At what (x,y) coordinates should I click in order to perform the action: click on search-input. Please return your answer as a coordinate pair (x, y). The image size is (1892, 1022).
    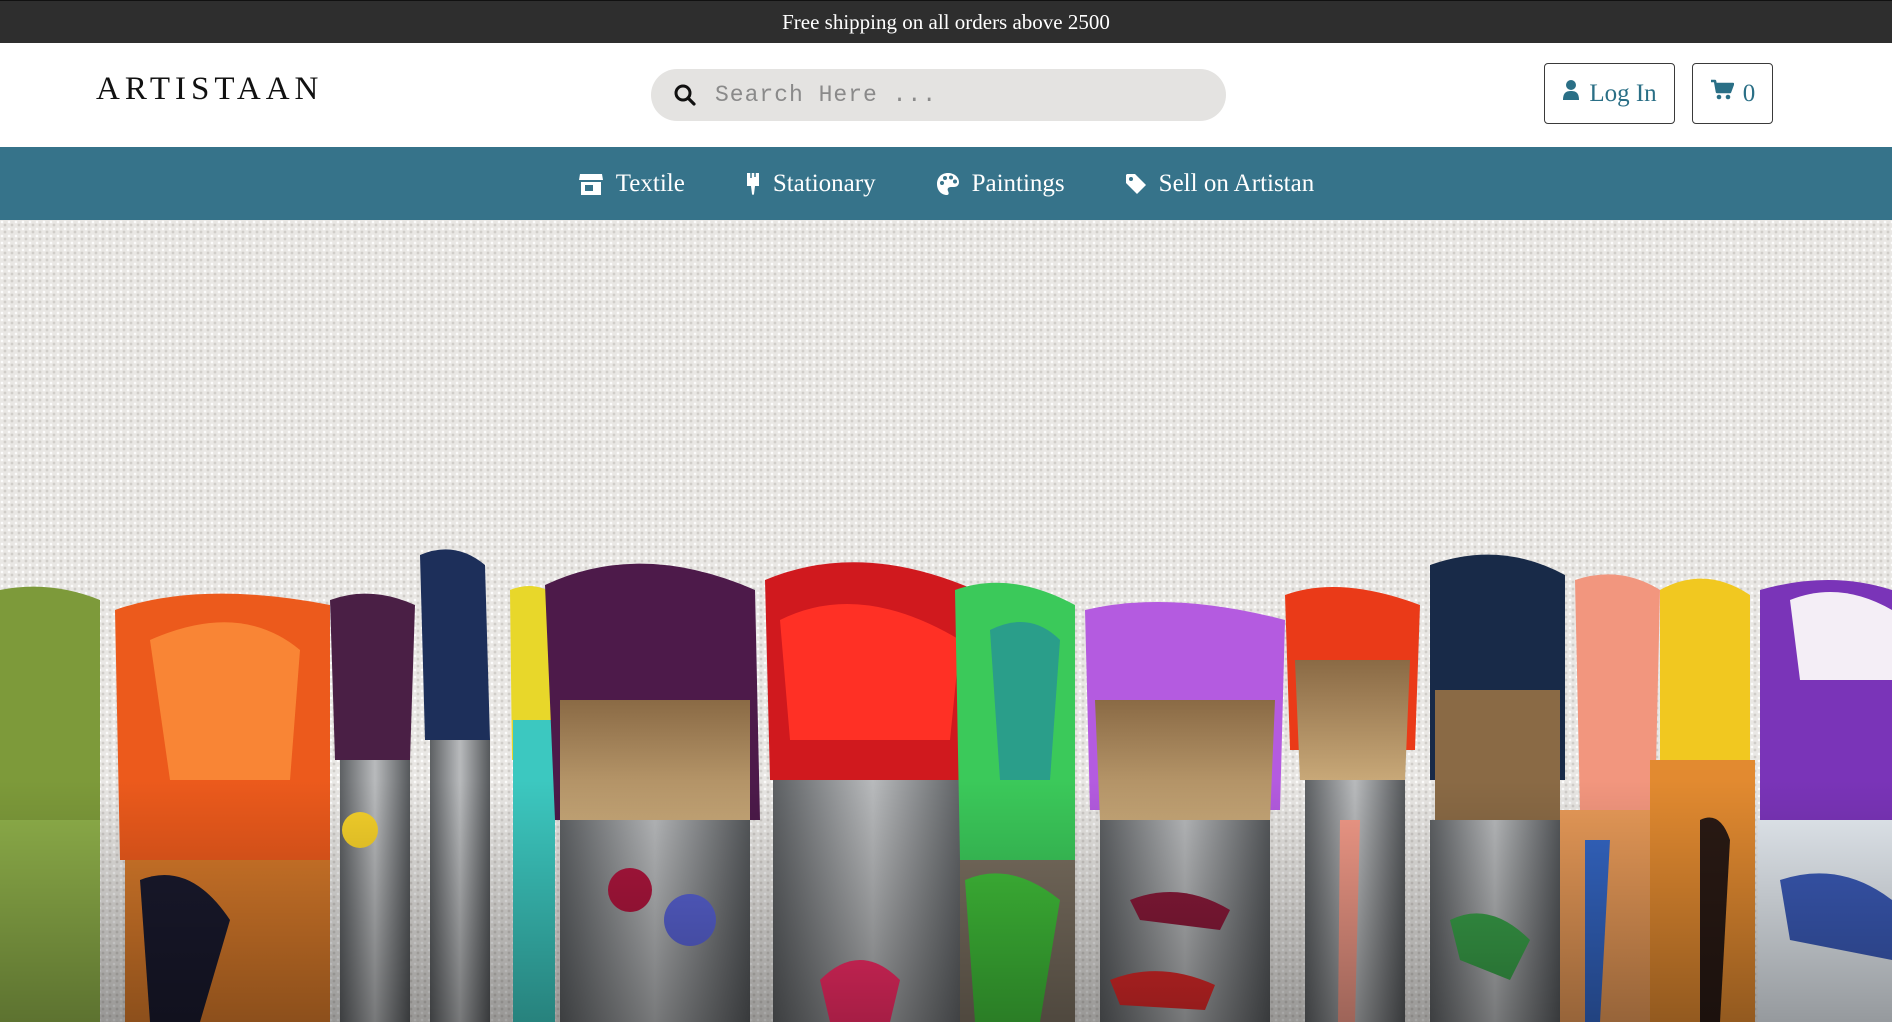
    Looking at the image, I should click on (966, 95).